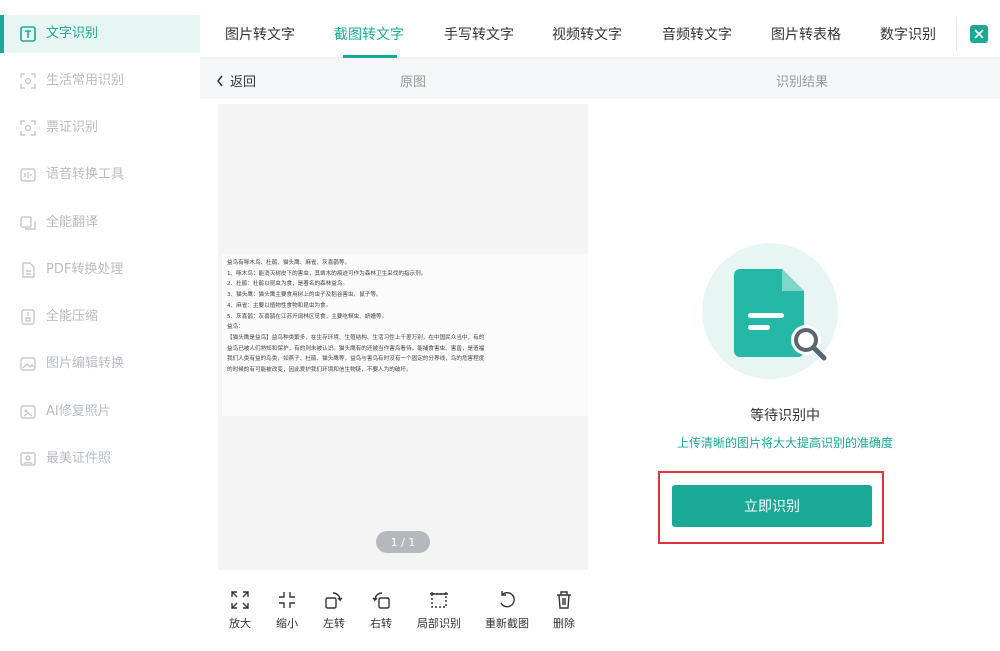  What do you see at coordinates (908, 34) in the screenshot?
I see `tab-number-recognition: 数字识别` at bounding box center [908, 34].